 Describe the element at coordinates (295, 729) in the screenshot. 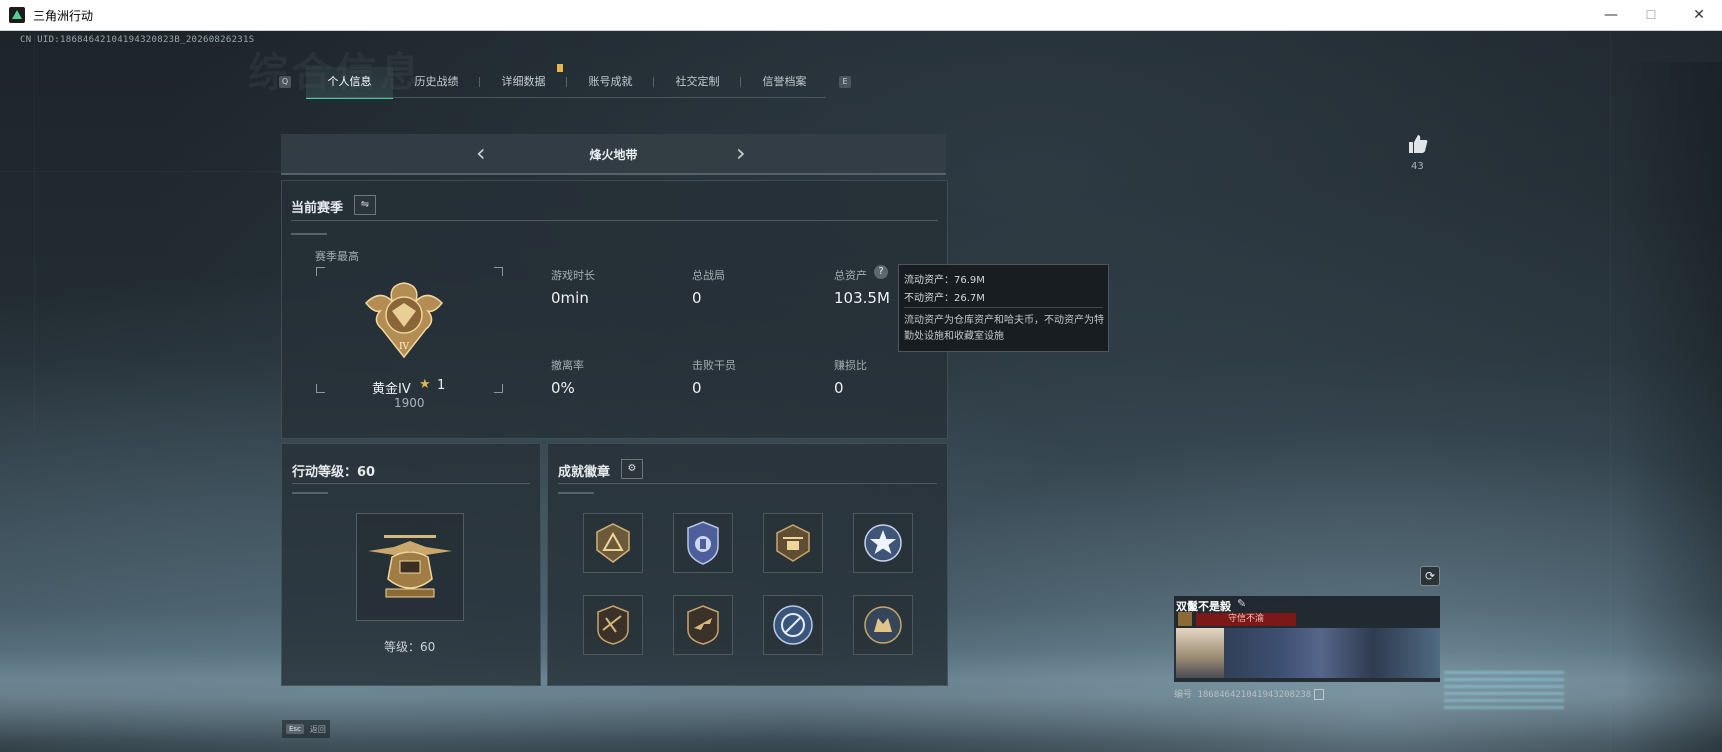

I see `esc-key: Esc` at that location.